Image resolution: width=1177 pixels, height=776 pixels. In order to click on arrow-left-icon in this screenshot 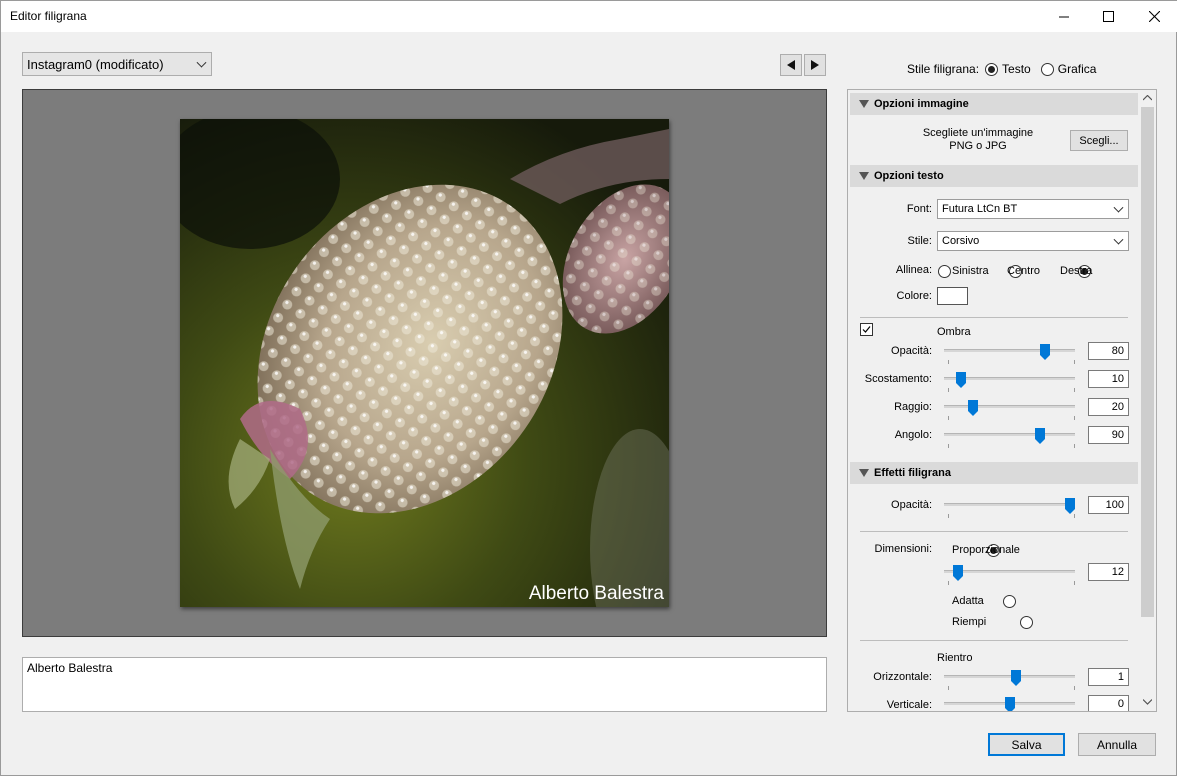, I will do `click(791, 65)`.